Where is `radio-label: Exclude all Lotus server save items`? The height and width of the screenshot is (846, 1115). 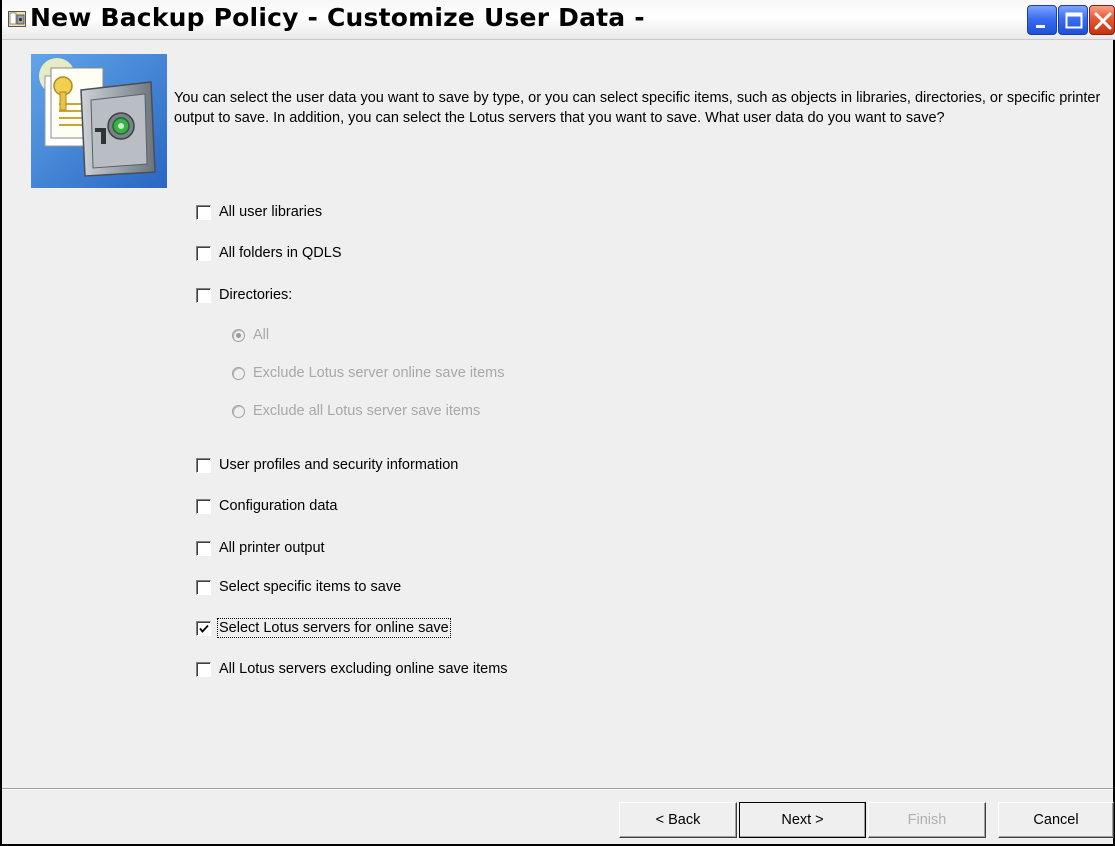
radio-label: Exclude all Lotus server save items is located at coordinates (367, 411).